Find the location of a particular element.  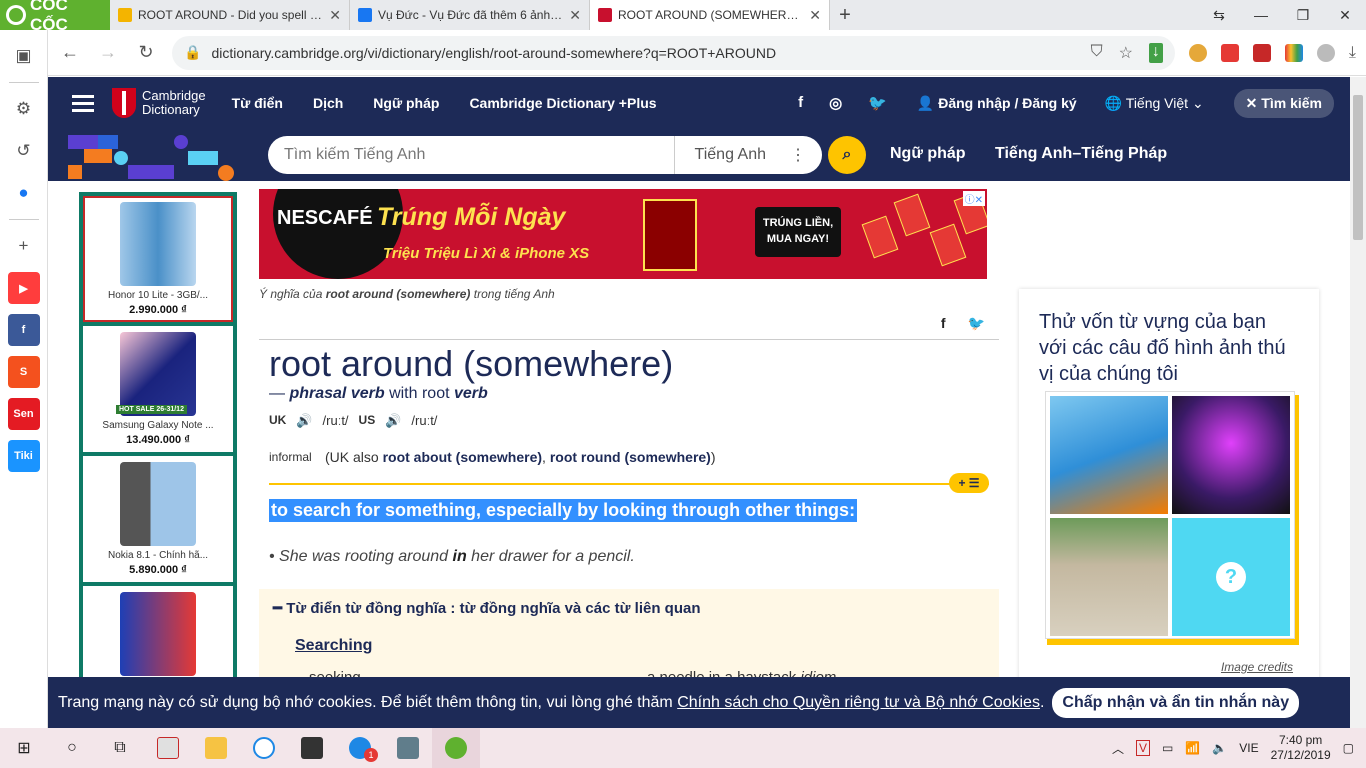

us-audio-speaker-icon: 🔊 is located at coordinates (393, 421).